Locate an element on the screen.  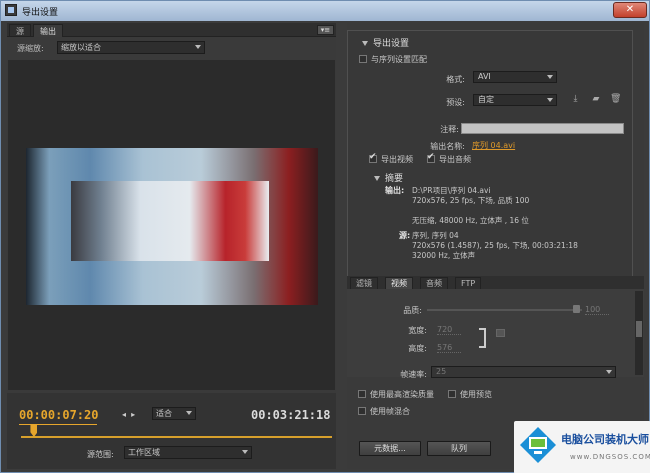
width-label: 宽度: is located at coordinates (417, 330).